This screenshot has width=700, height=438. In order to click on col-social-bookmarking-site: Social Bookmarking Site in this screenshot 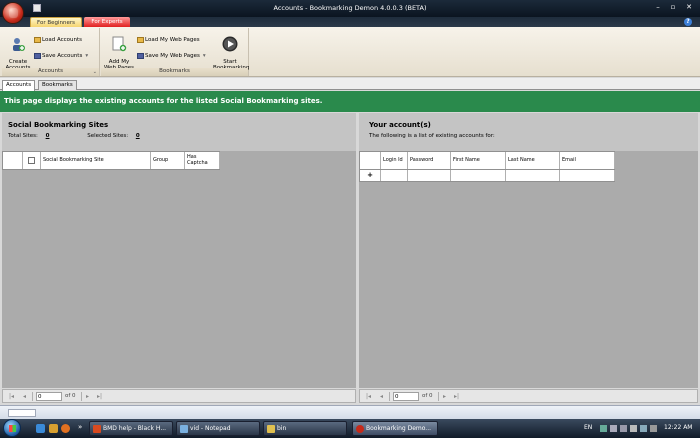, I will do `click(96, 160)`.